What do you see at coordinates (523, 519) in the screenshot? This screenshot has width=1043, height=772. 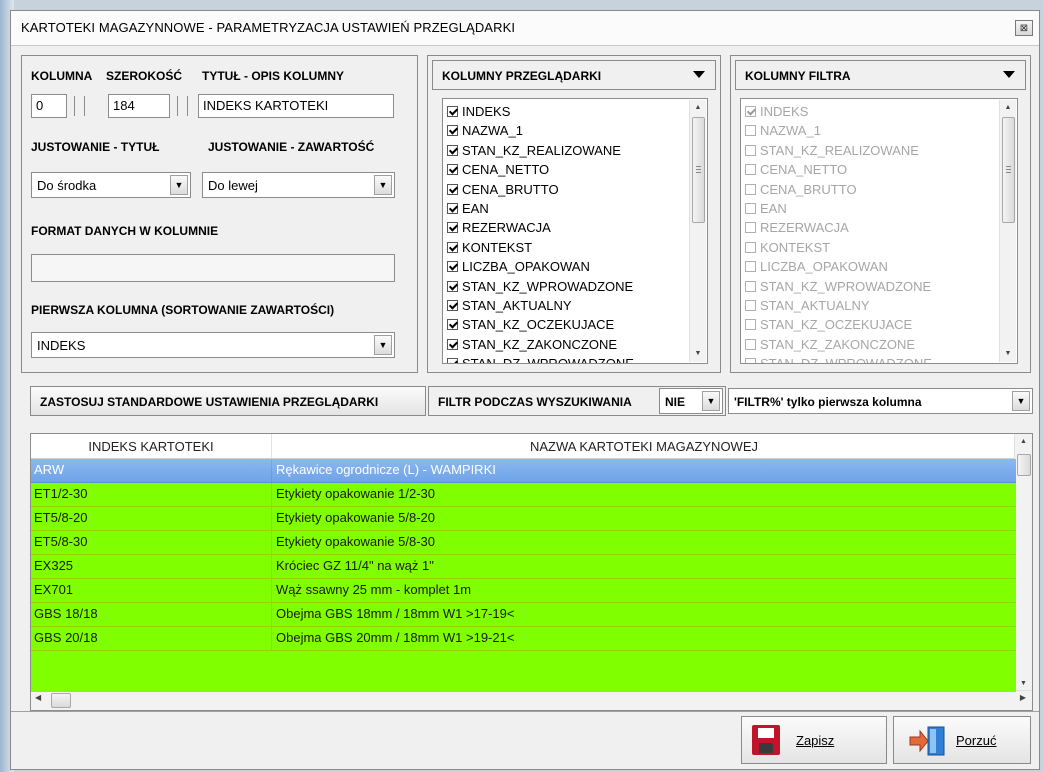 I see `table-row: ET5/8-20 Etykiety opakowanie 5/8-20` at bounding box center [523, 519].